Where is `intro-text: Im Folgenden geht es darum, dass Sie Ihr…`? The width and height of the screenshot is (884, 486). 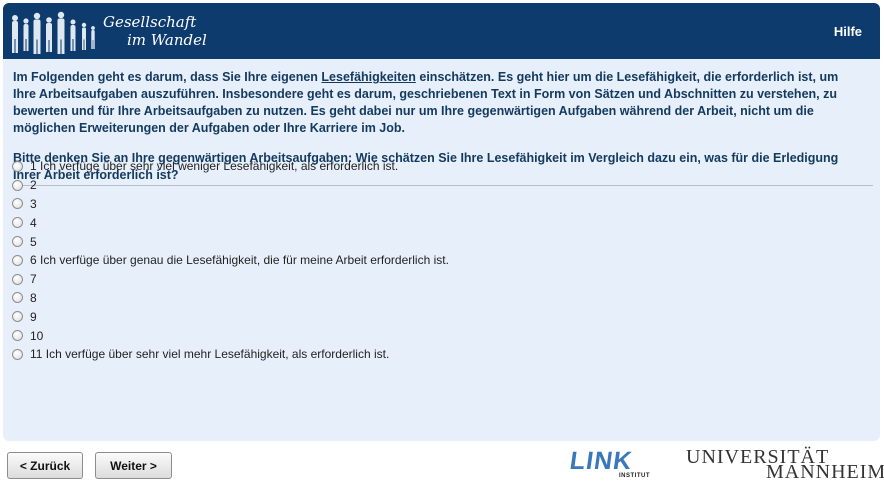
intro-text: Im Folgenden geht es darum, dass Sie Ihr… is located at coordinates (434, 103).